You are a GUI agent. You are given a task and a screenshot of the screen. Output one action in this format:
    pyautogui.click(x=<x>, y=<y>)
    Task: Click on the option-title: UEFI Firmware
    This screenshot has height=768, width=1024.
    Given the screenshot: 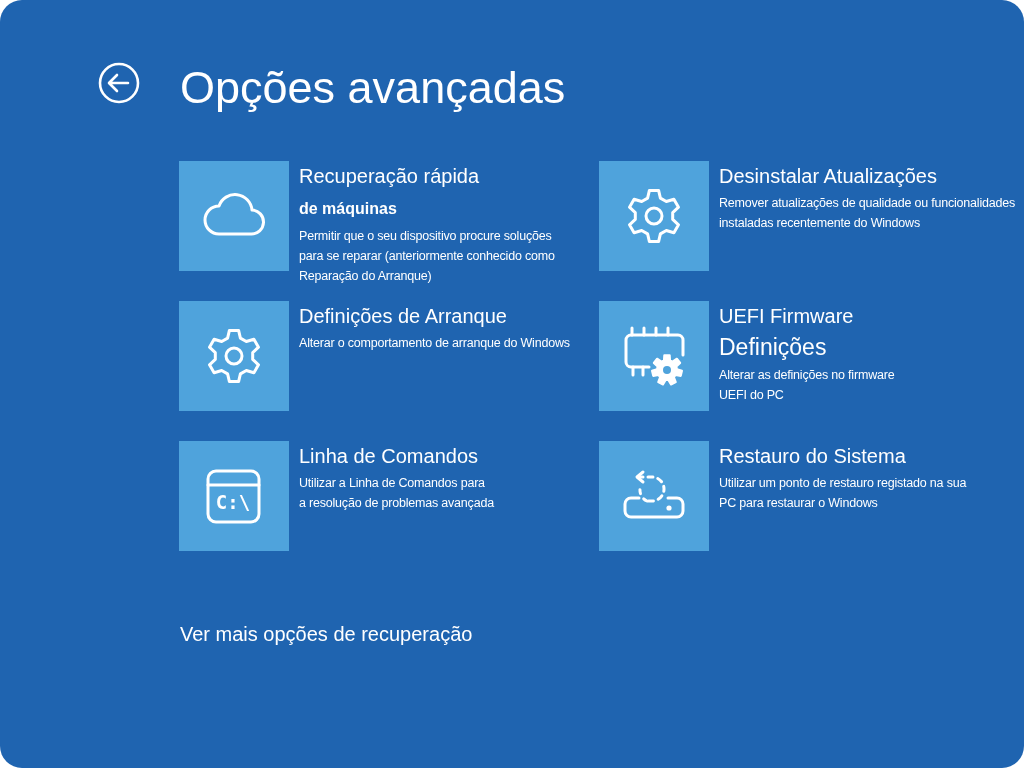 What is the action you would take?
    pyautogui.click(x=786, y=316)
    